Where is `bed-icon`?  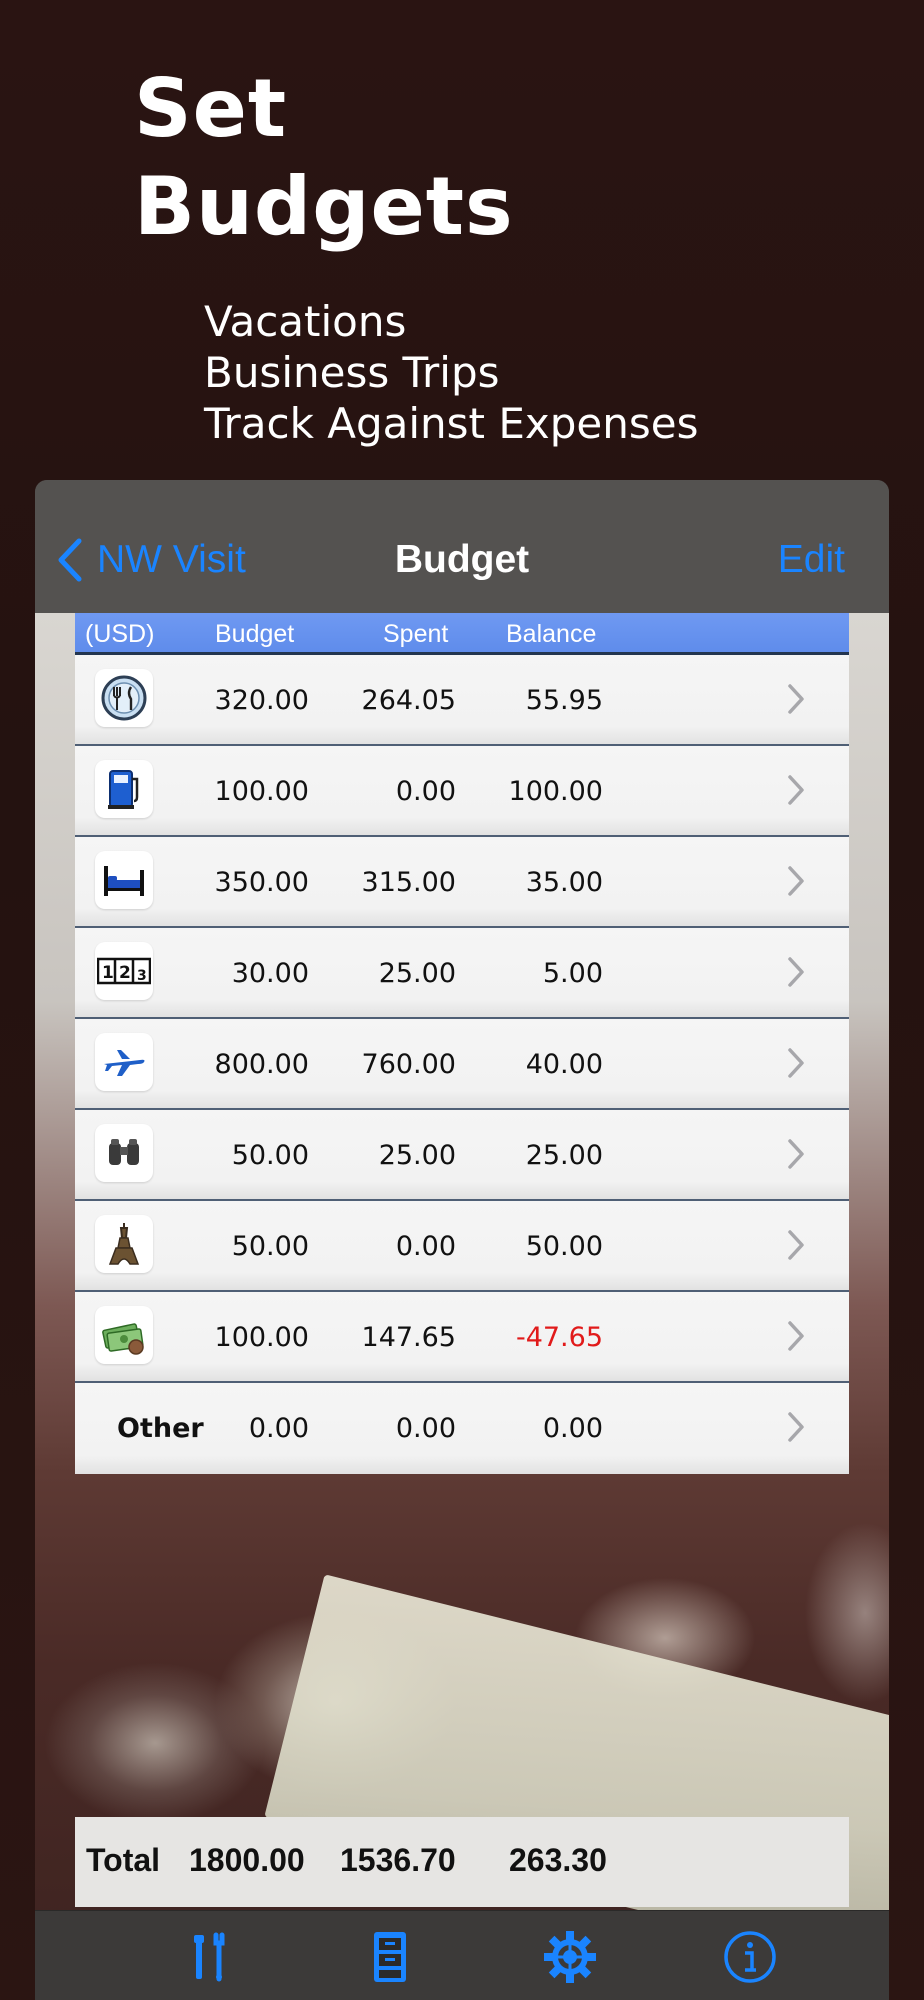
bed-icon is located at coordinates (124, 880).